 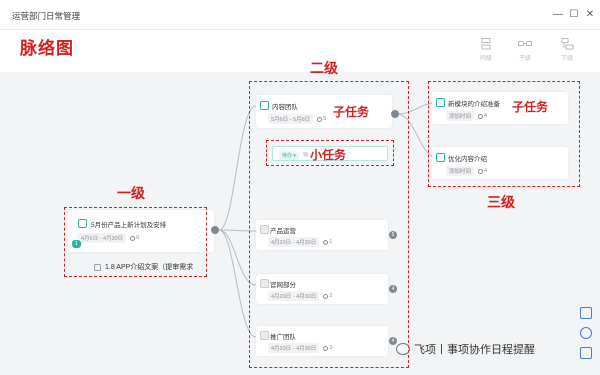 I want to click on level1-annotation-box, so click(x=135, y=242).